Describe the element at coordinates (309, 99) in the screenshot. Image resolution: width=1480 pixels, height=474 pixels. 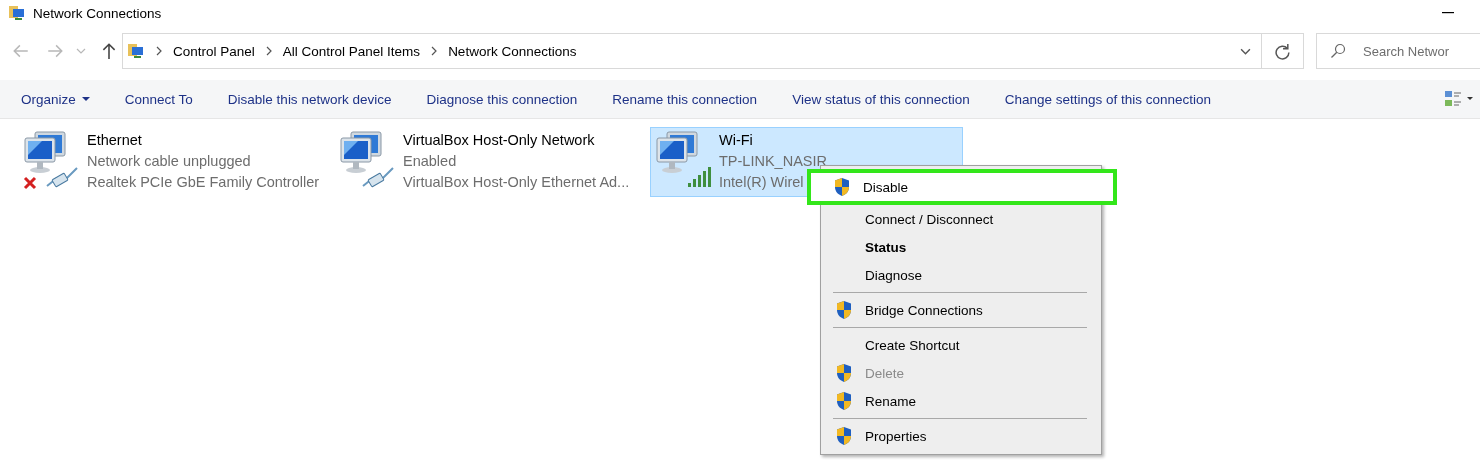
I see `toolbar-button: Disable this network device` at that location.